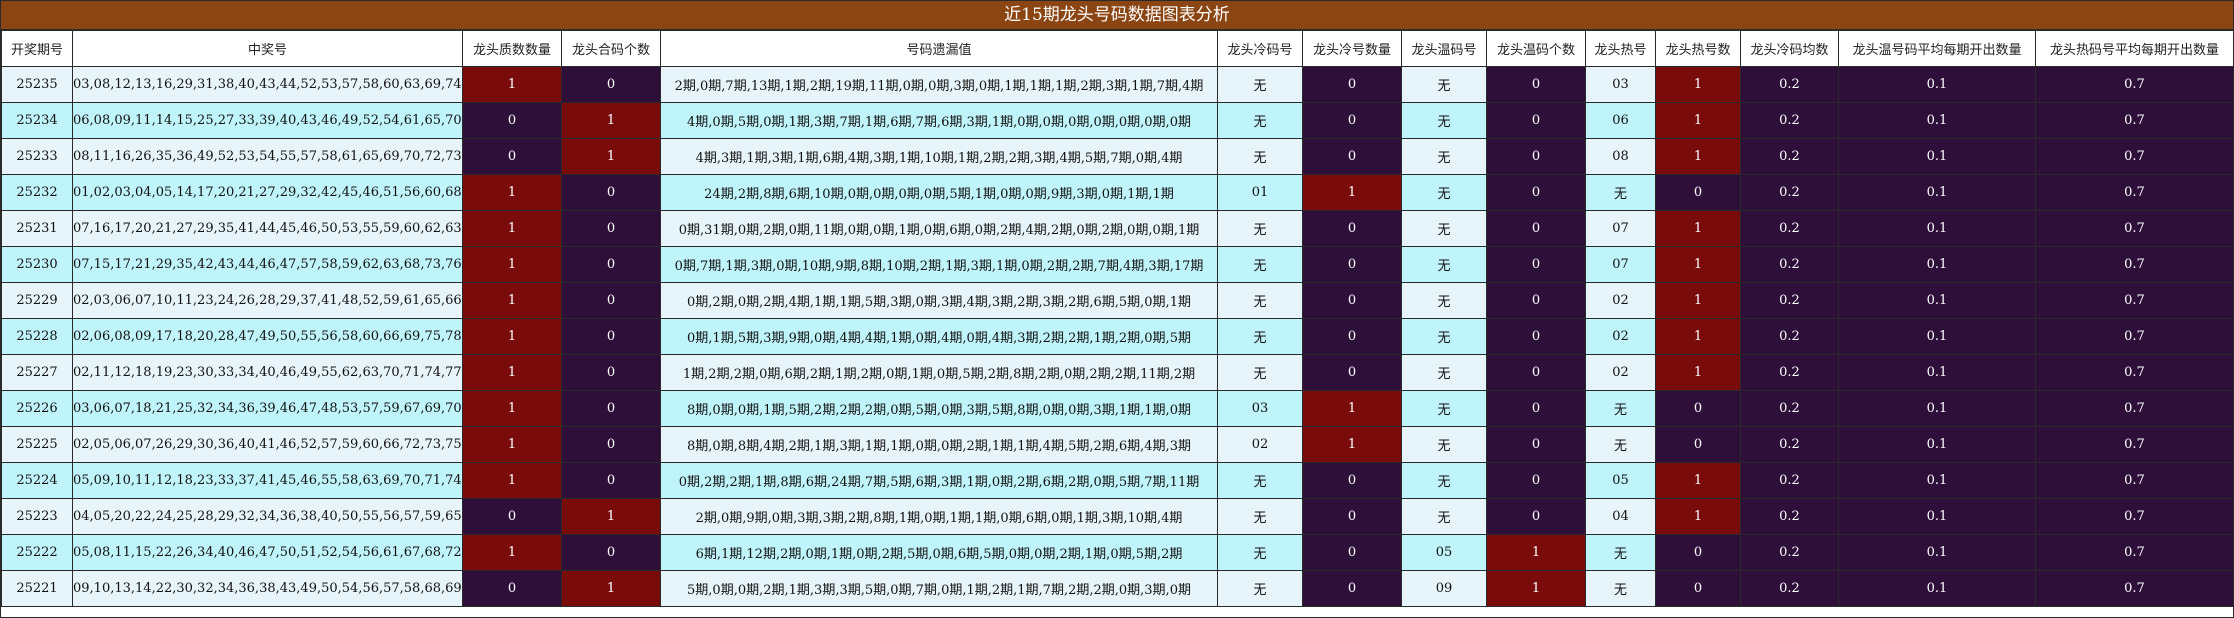 The width and height of the screenshot is (2234, 618). Describe the element at coordinates (939, 48) in the screenshot. I see `column-header: 号码遗漏值` at that location.